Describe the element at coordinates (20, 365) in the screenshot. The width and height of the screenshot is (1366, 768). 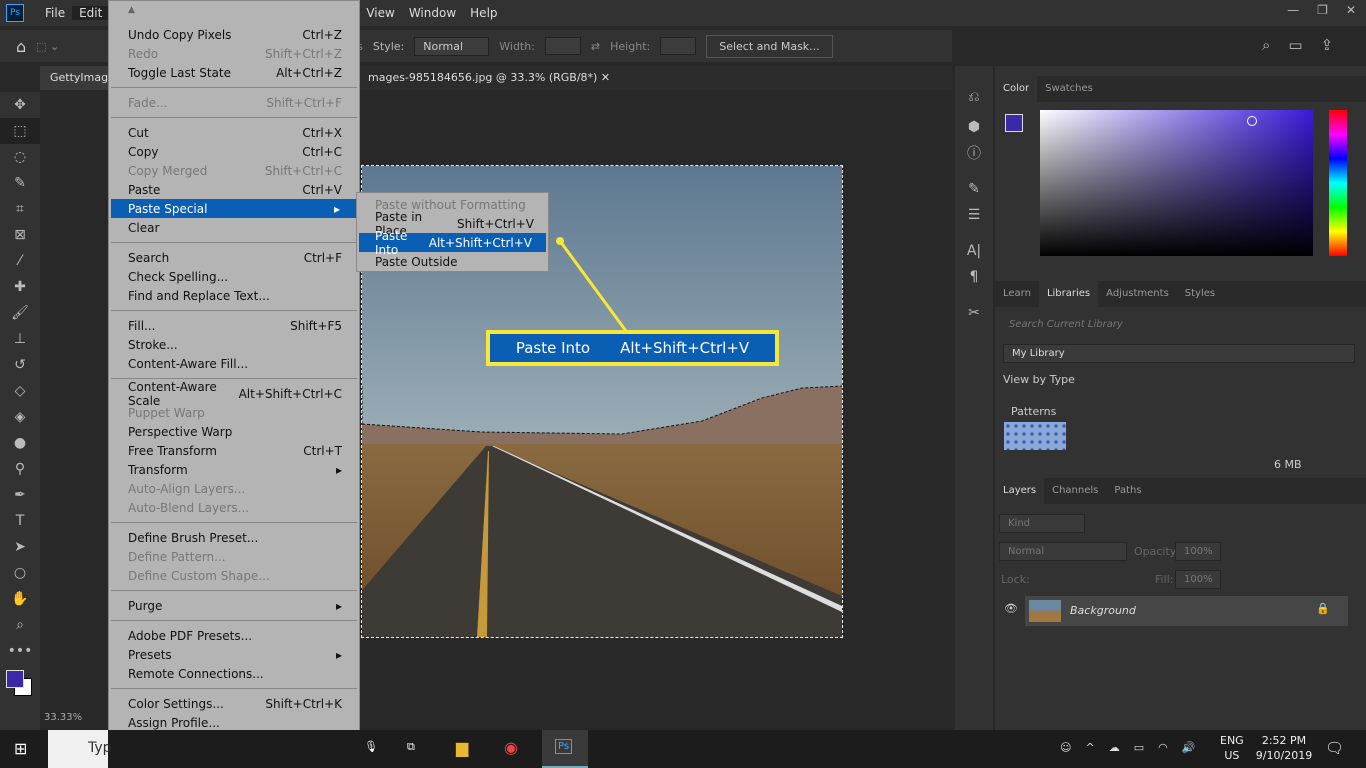
I see `history-brush-icon: ↺` at that location.